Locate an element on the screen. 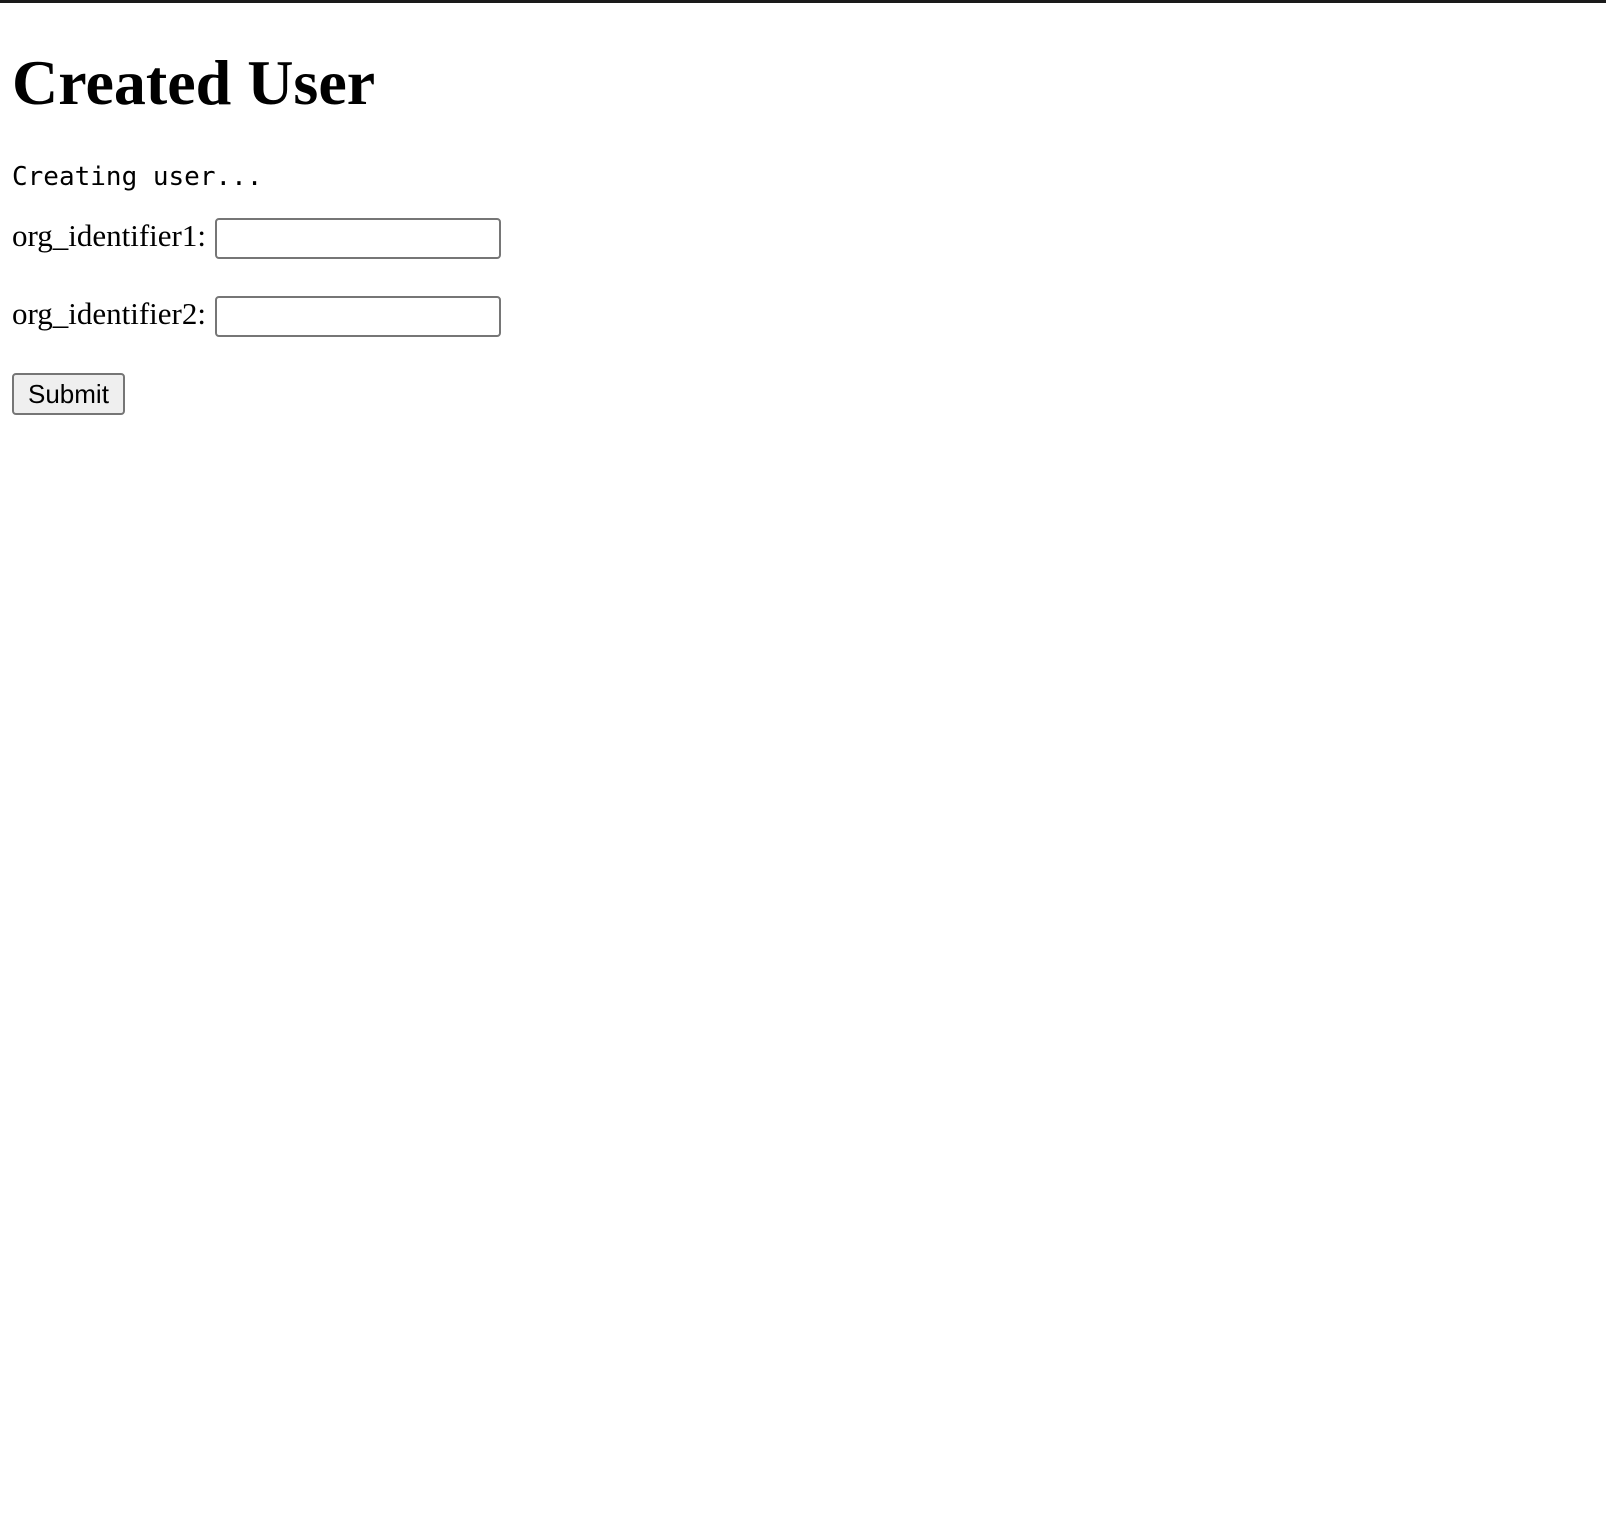  org-identifier1-row: org_identifier1: is located at coordinates (256, 238).